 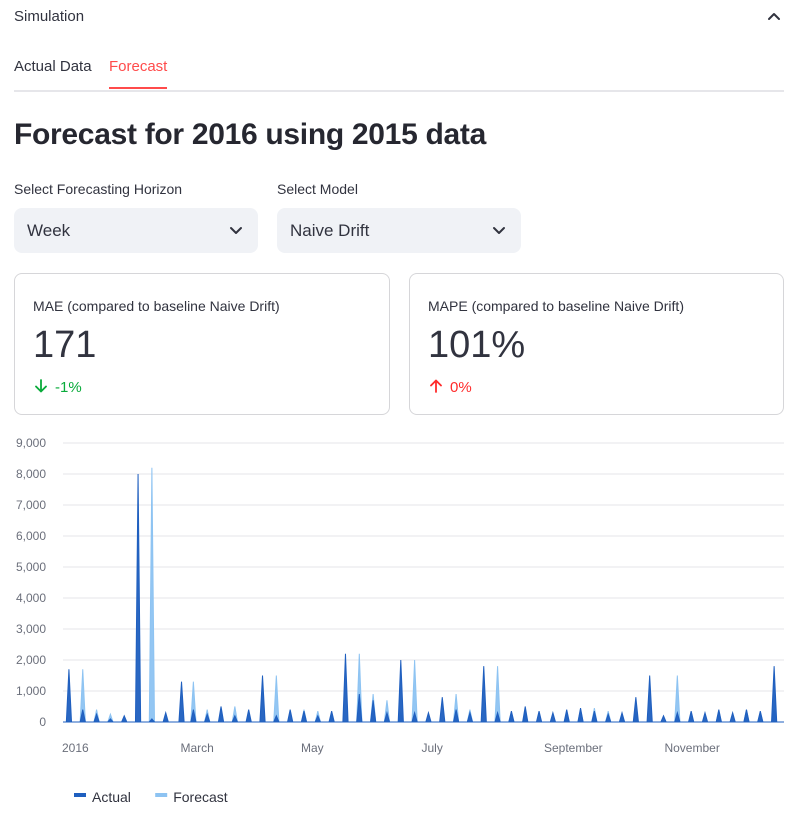 What do you see at coordinates (31, 567) in the screenshot?
I see `y-tick-label: 5,000` at bounding box center [31, 567].